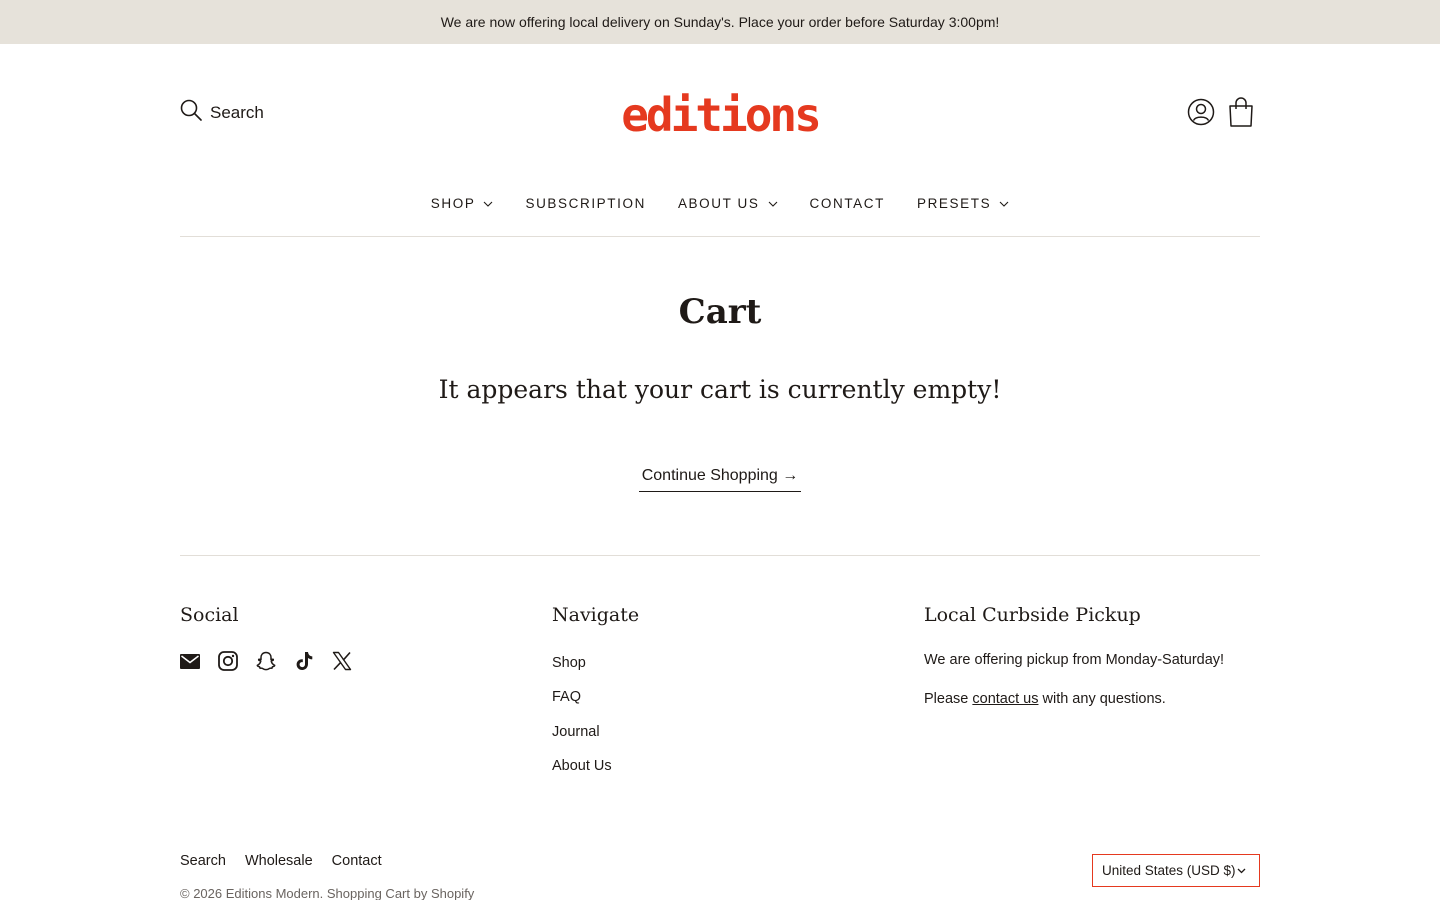 Image resolution: width=1440 pixels, height=900 pixels. Describe the element at coordinates (209, 615) in the screenshot. I see `footer-social-heading: Social` at that location.